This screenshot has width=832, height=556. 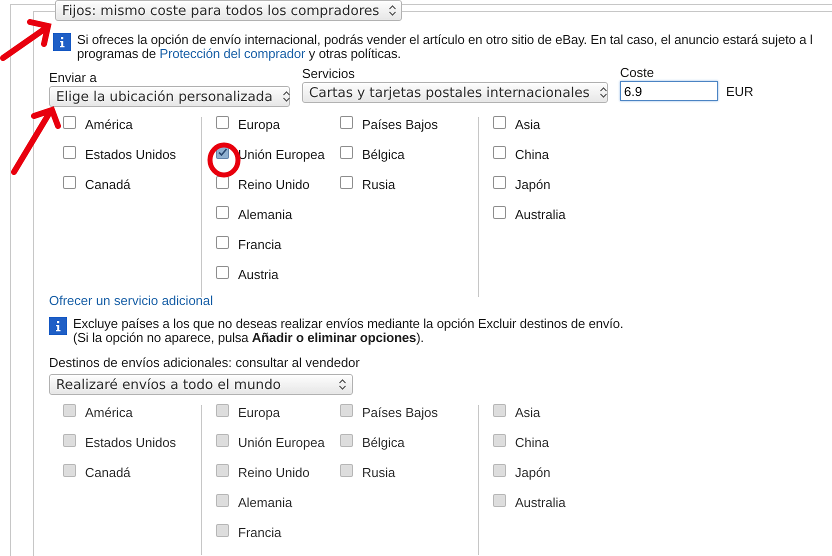 What do you see at coordinates (228, 10) in the screenshot?
I see `shipping-type-select: Fijos: mismo coste para todos los compradores` at bounding box center [228, 10].